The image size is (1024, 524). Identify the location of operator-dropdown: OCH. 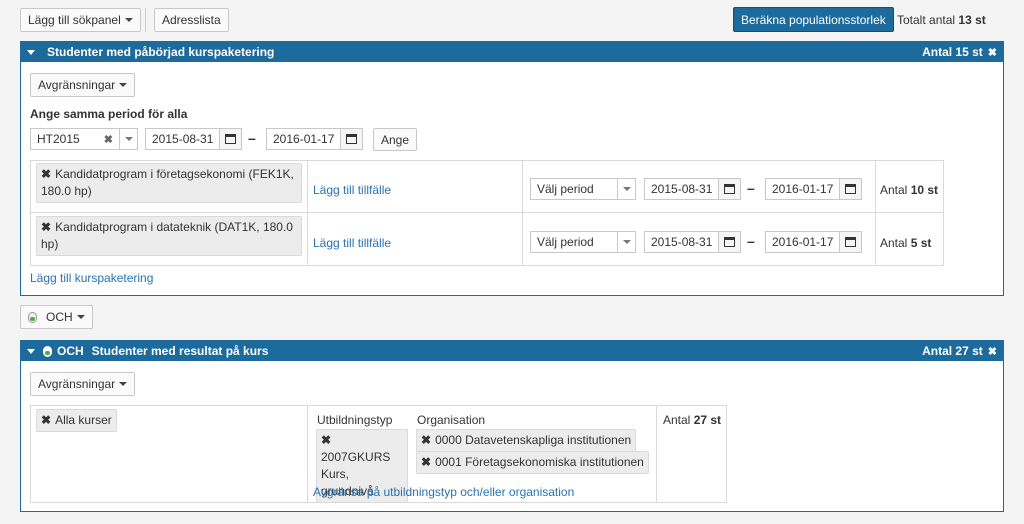
(56, 317).